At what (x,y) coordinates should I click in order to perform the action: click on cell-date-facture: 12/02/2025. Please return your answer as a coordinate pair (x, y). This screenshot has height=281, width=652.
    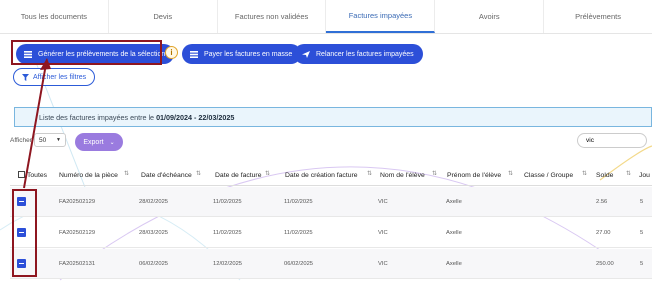
    Looking at the image, I should click on (228, 264).